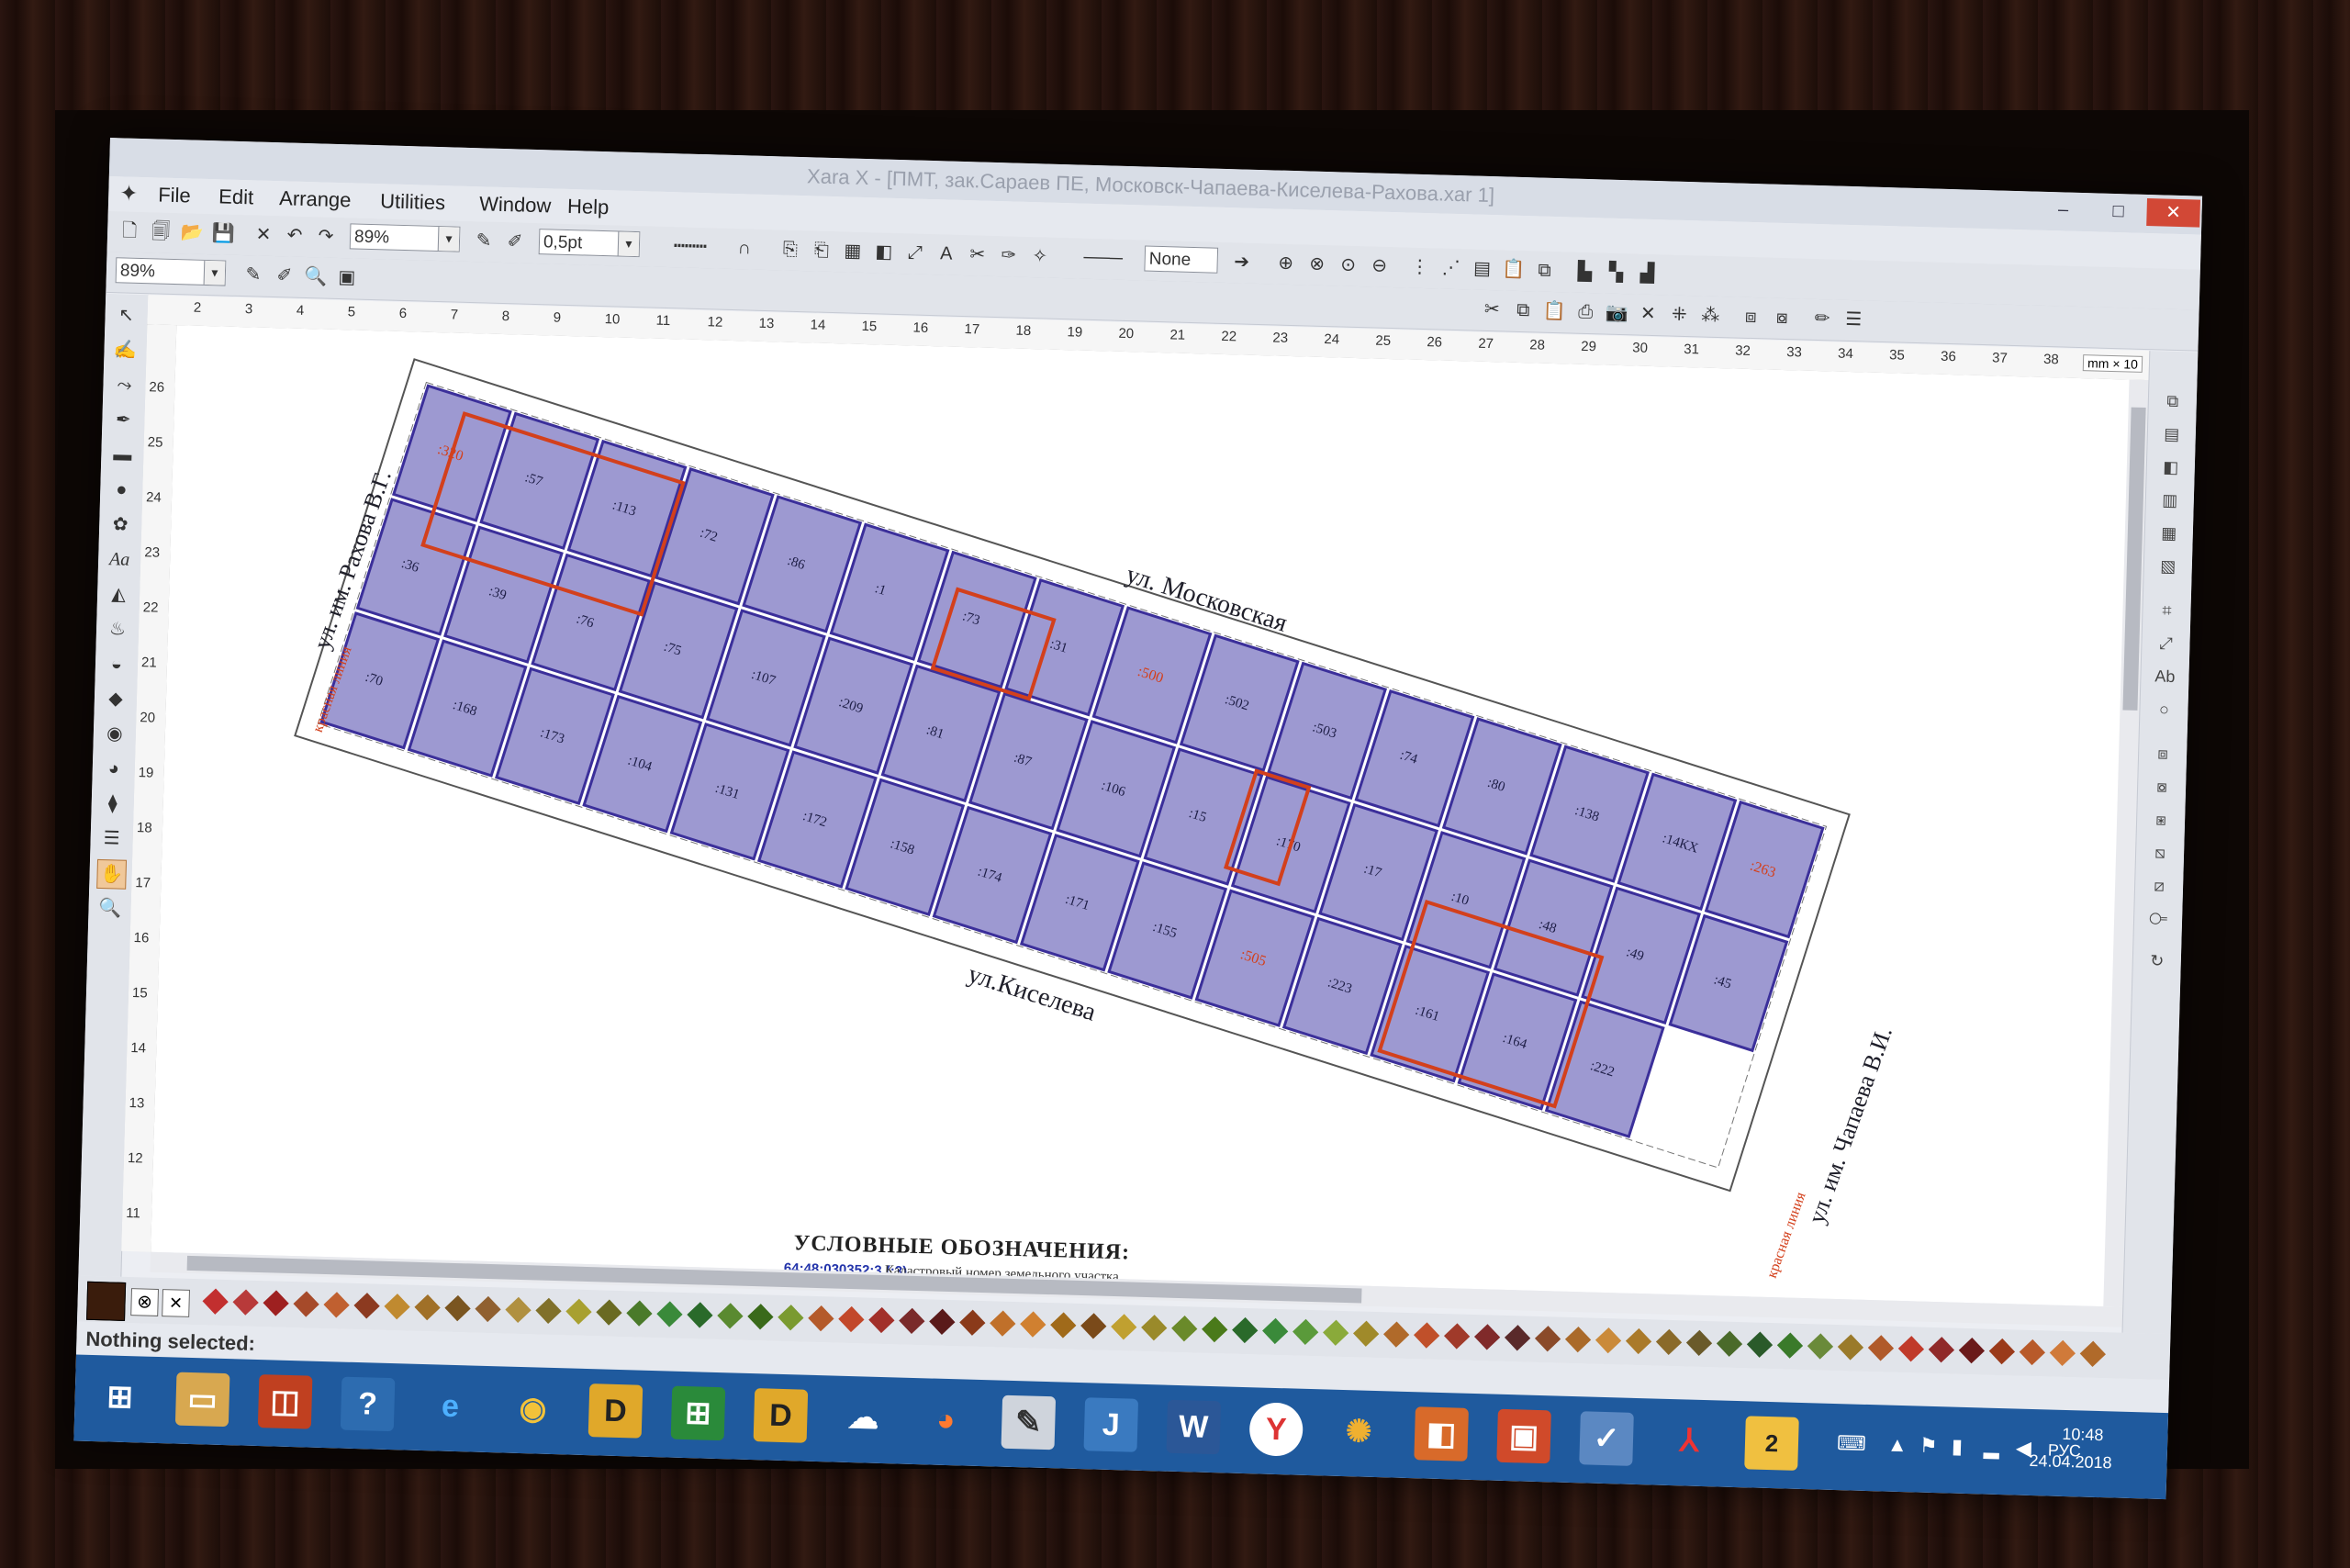 This screenshot has width=2350, height=1568. Describe the element at coordinates (484, 241) in the screenshot. I see `pen-tool-icon: ✎` at that location.